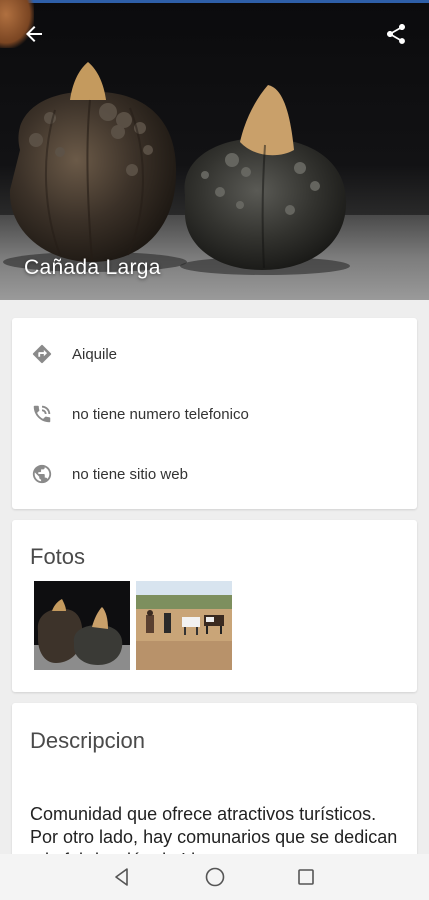 Image resolution: width=429 pixels, height=900 pixels. I want to click on nav-back-button, so click(122, 877).